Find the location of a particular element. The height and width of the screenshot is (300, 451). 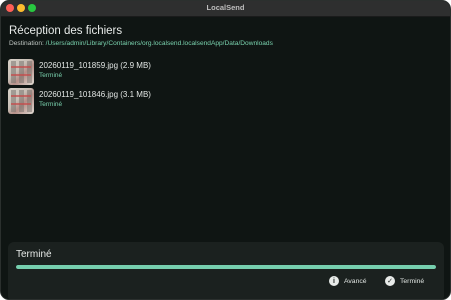

title-bar: LocalSend is located at coordinates (225, 9).